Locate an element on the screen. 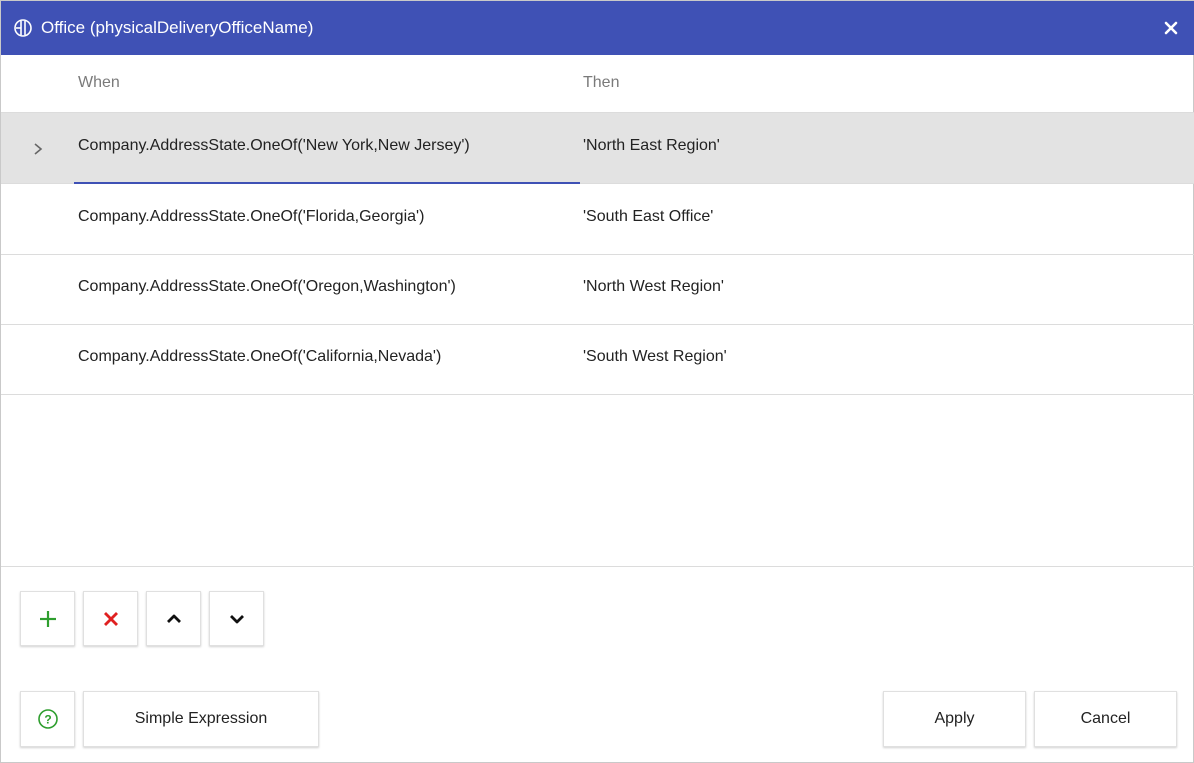 The height and width of the screenshot is (763, 1194). simple-expression-button: Simple Expression is located at coordinates (201, 719).